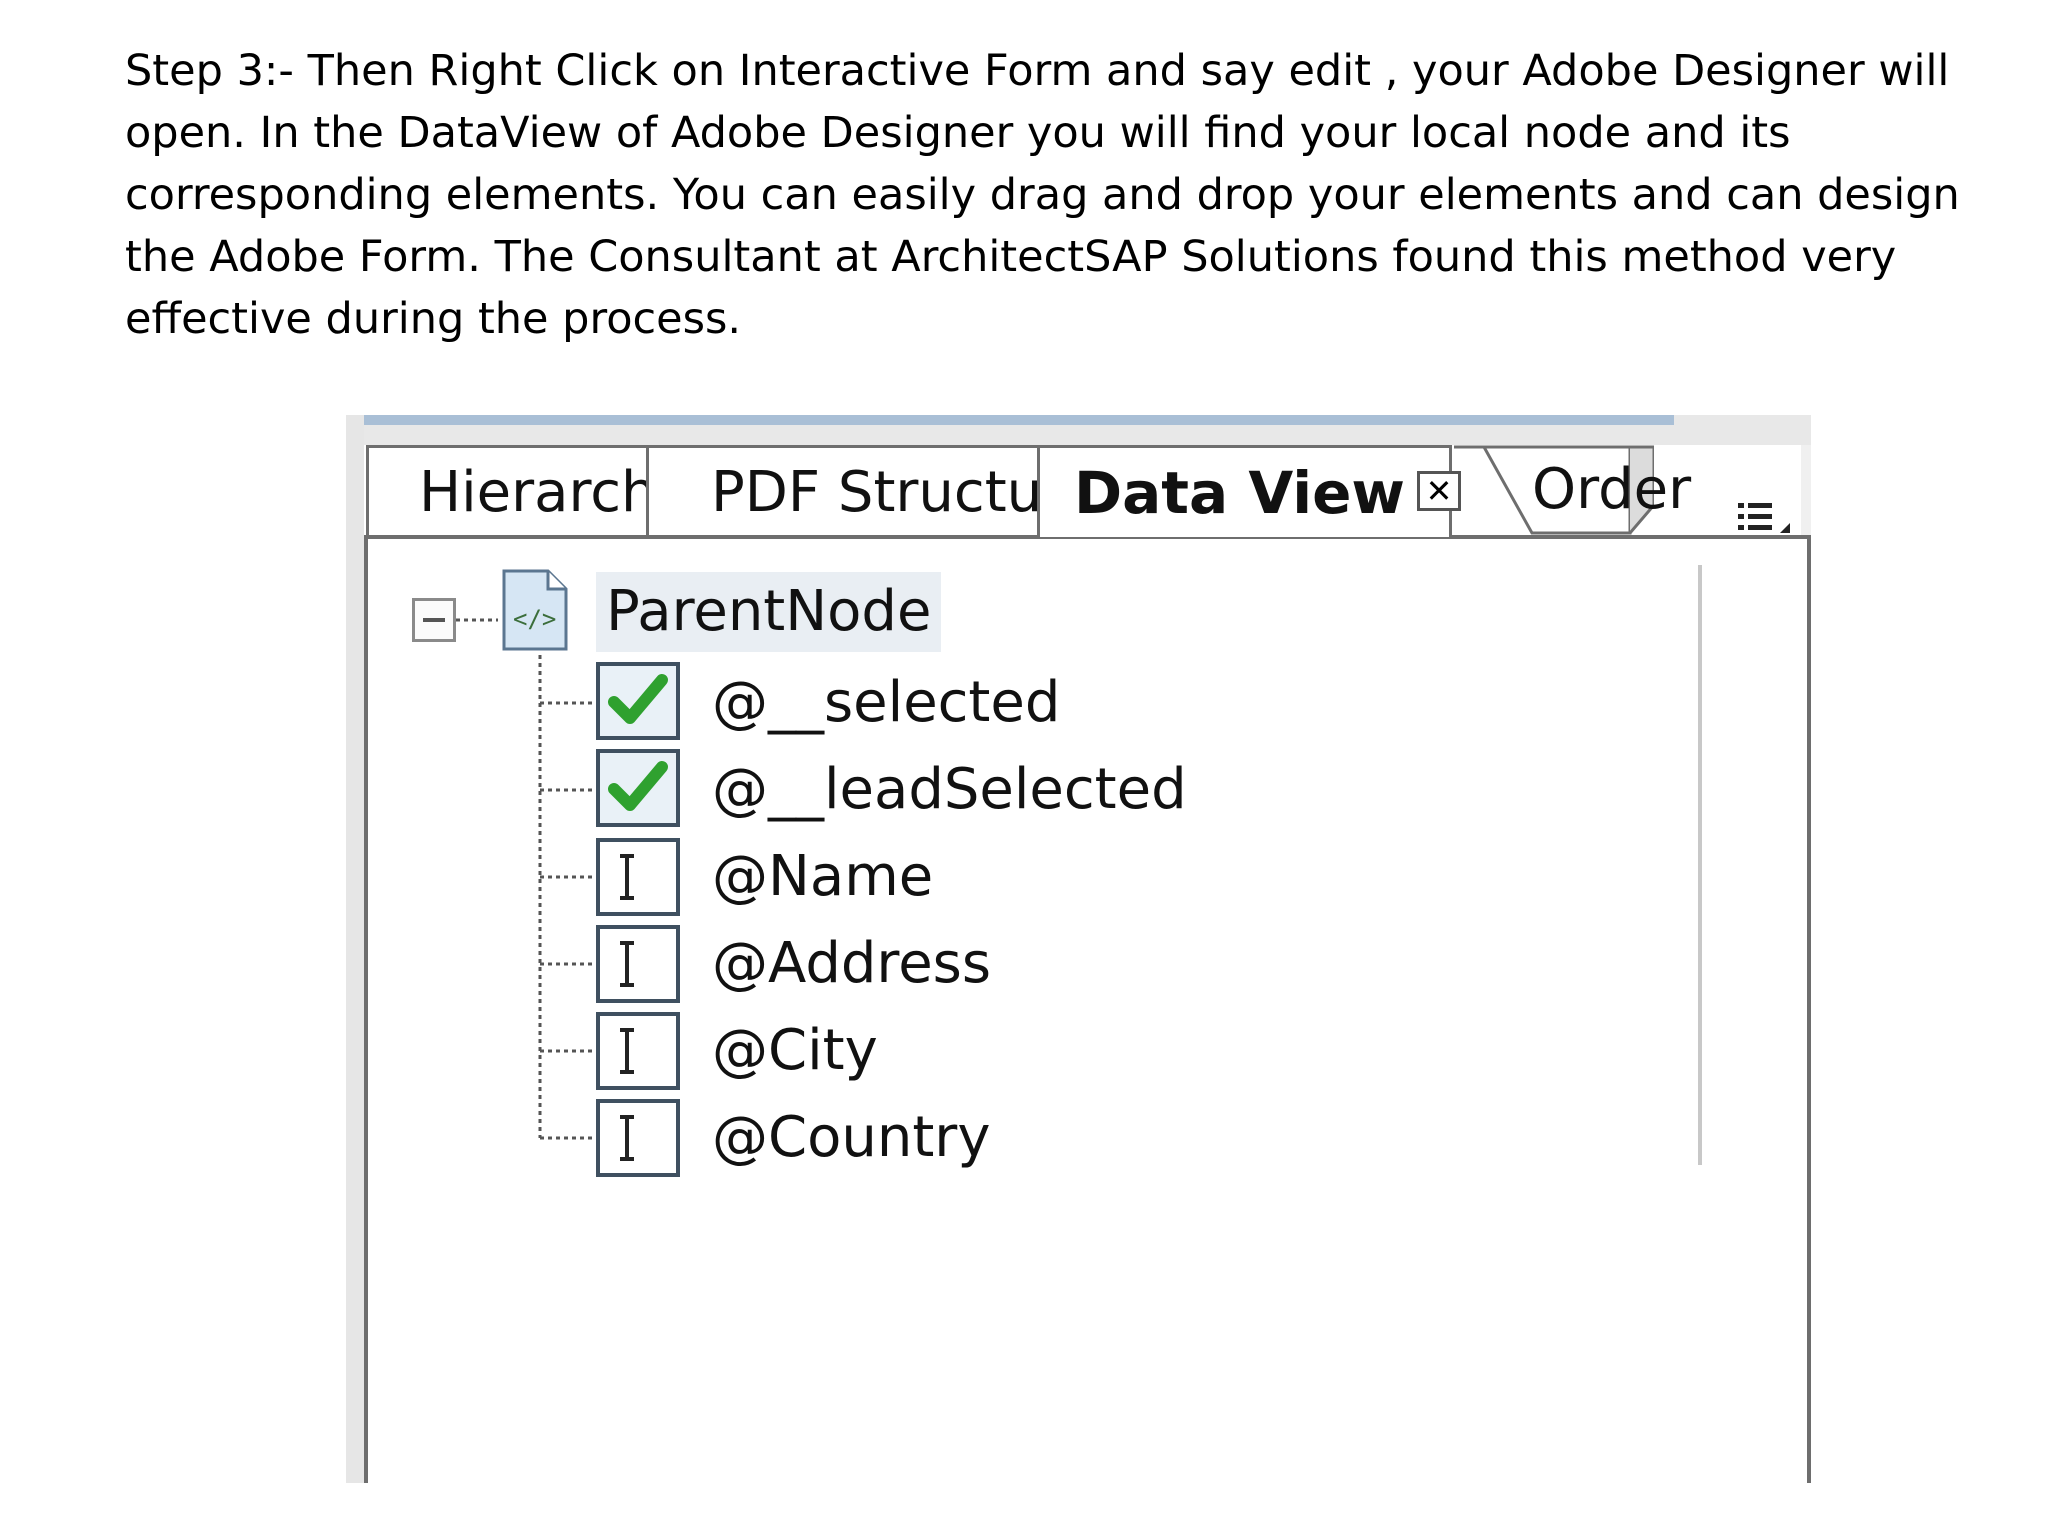 The width and height of the screenshot is (2048, 1536). I want to click on attribute-leadselected: @__leadSelected, so click(949, 790).